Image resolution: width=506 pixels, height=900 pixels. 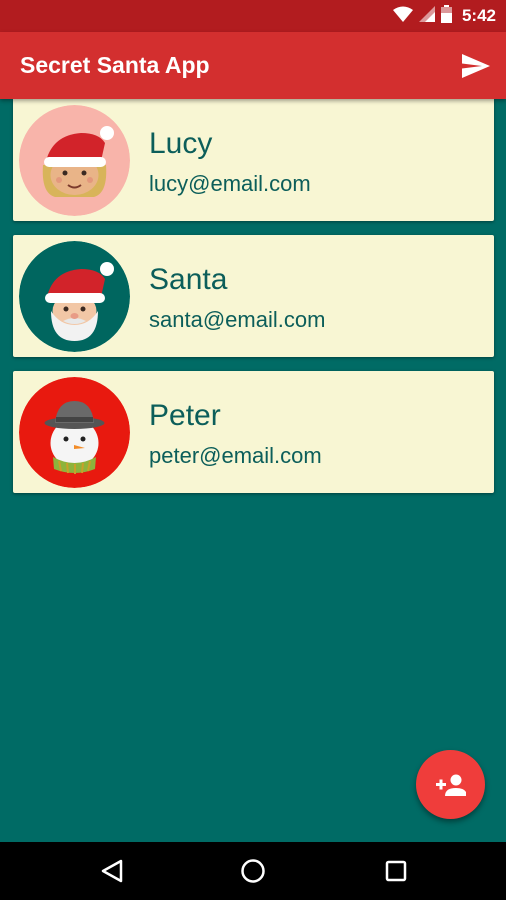 What do you see at coordinates (402, 16) in the screenshot?
I see `wifi-icon` at bounding box center [402, 16].